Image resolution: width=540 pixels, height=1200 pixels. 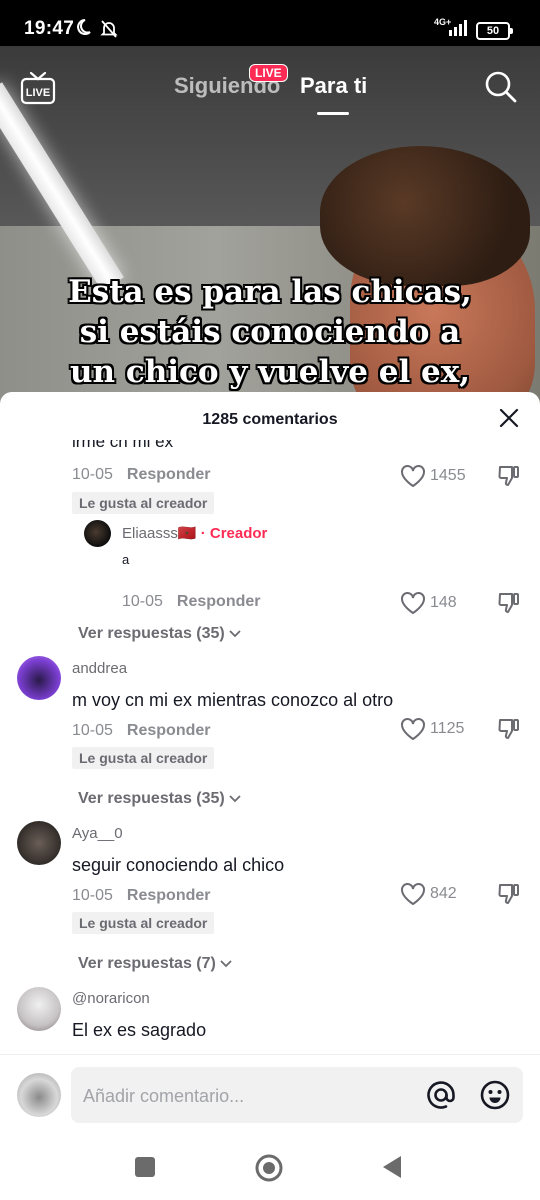 I want to click on like-button: 1455, so click(x=433, y=476).